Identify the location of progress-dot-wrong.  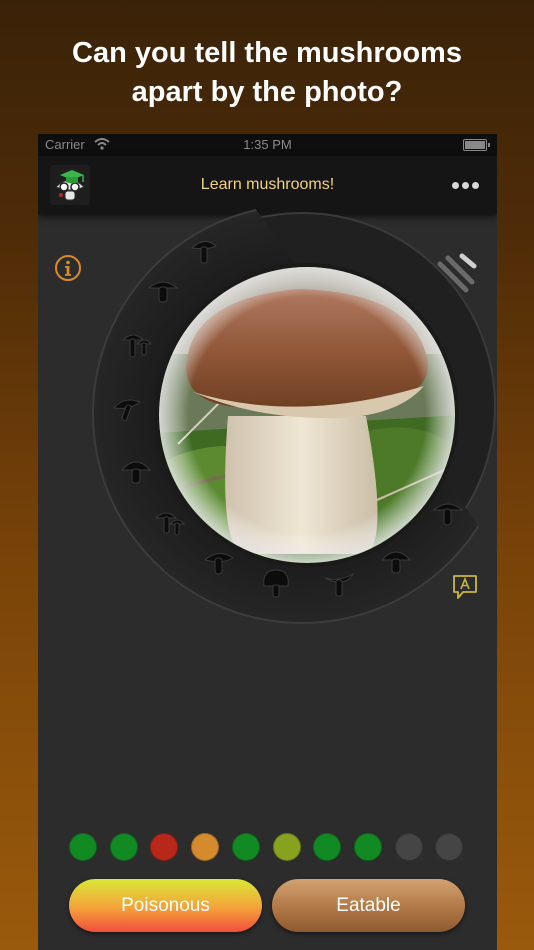
(164, 847).